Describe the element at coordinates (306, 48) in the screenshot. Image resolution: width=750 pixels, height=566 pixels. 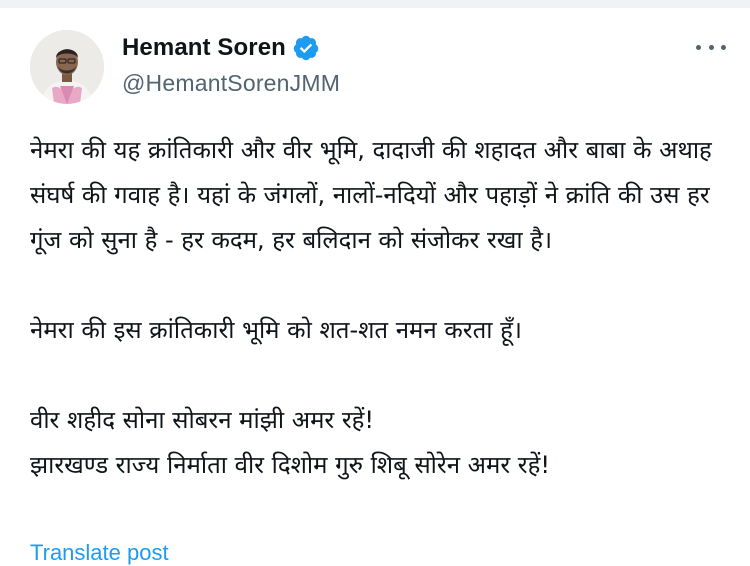
I see `verified-badge-icon` at that location.